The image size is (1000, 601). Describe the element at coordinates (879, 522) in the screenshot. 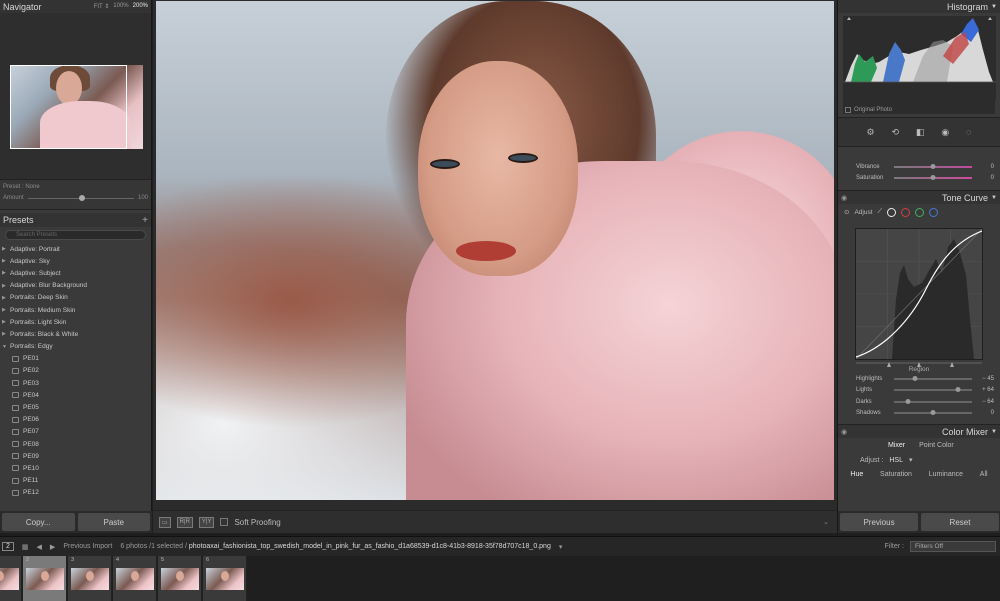

I see `previous-button: Previous` at that location.